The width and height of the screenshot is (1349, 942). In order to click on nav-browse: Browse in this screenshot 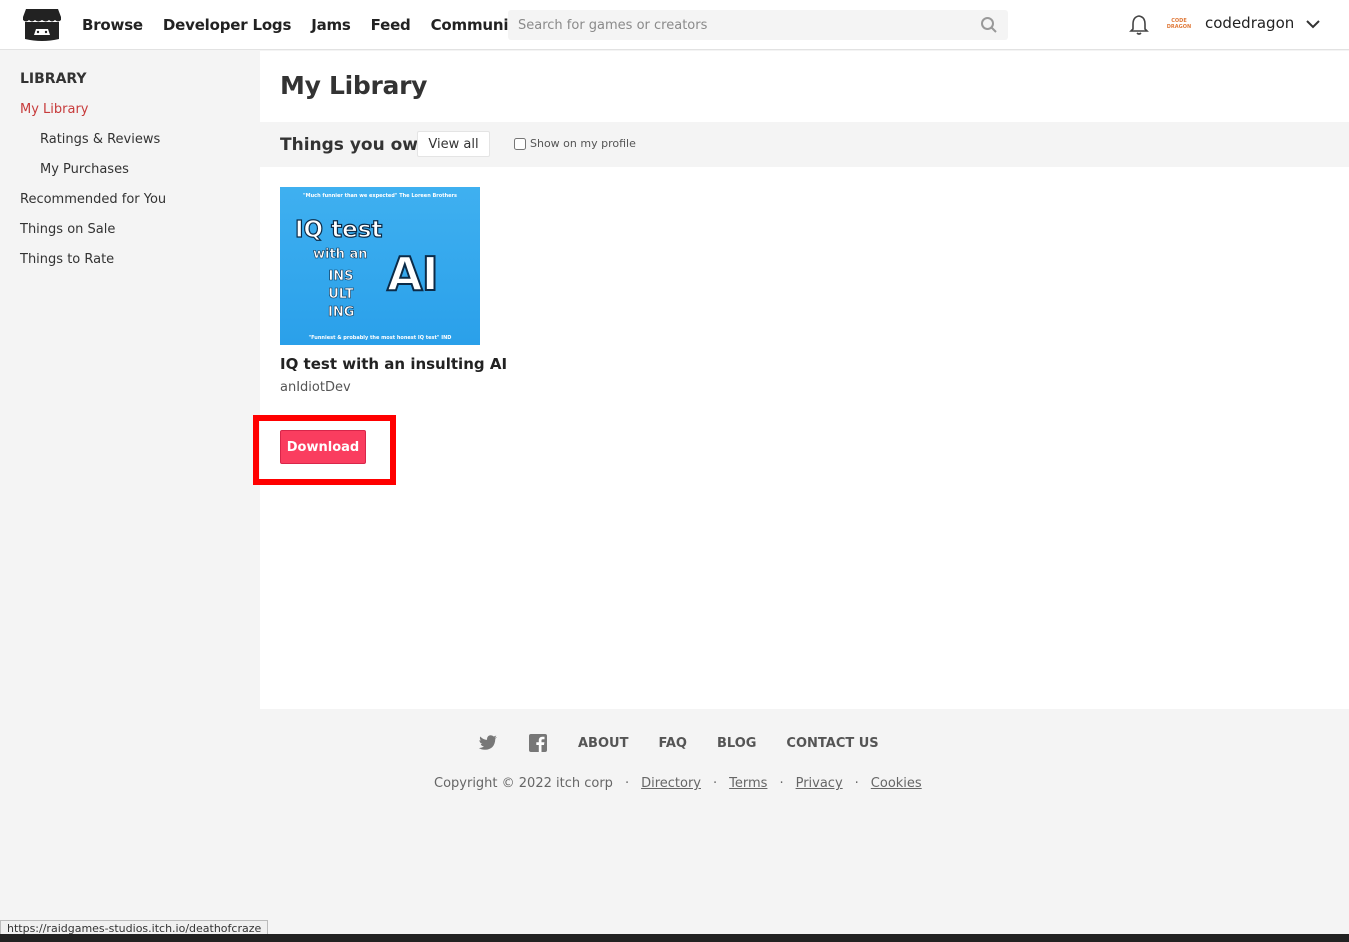, I will do `click(112, 25)`.